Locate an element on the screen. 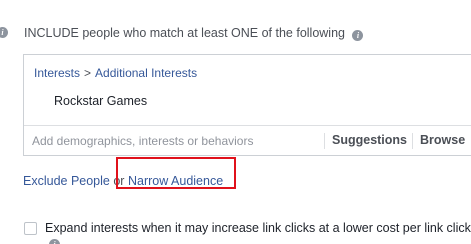 Image resolution: width=471 pixels, height=244 pixels. breadcrumb: Interests > Additional Interests is located at coordinates (115, 73).